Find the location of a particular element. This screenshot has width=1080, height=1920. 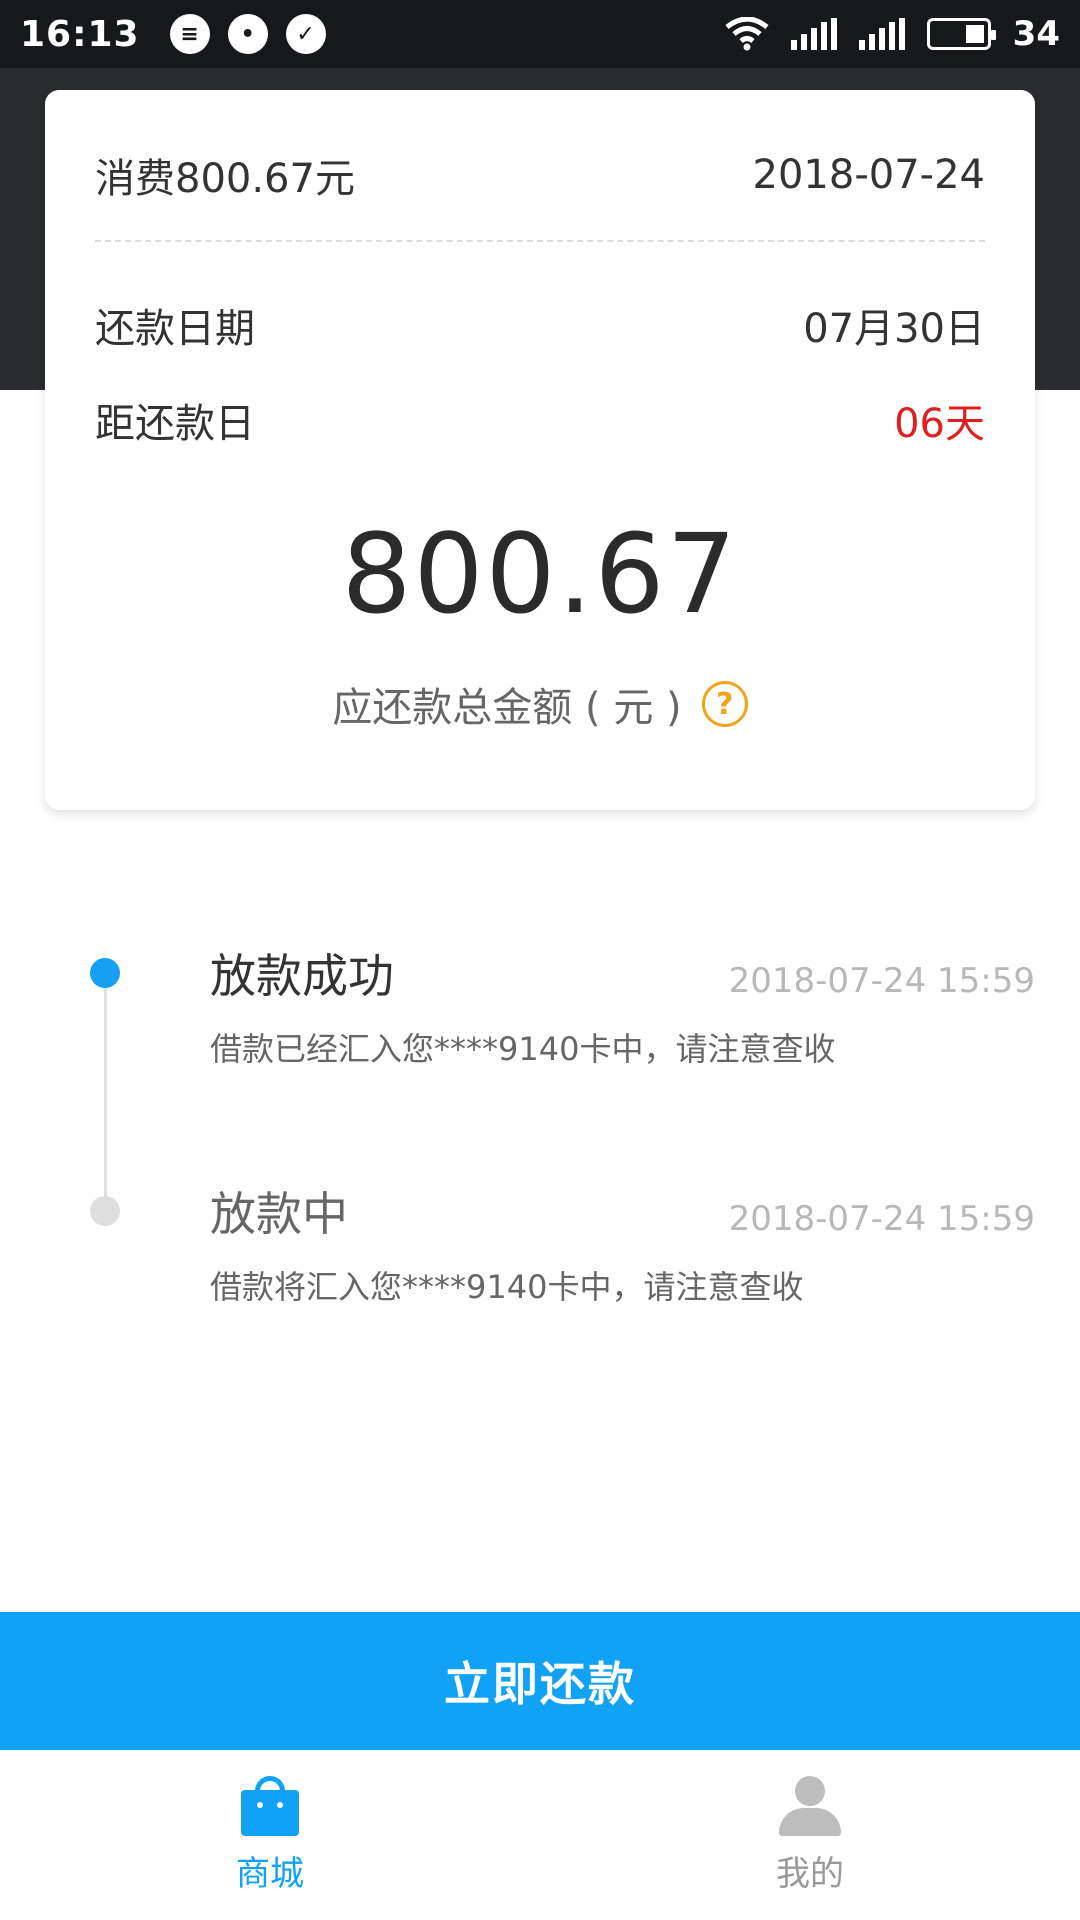

chat-icon: • is located at coordinates (247, 34).